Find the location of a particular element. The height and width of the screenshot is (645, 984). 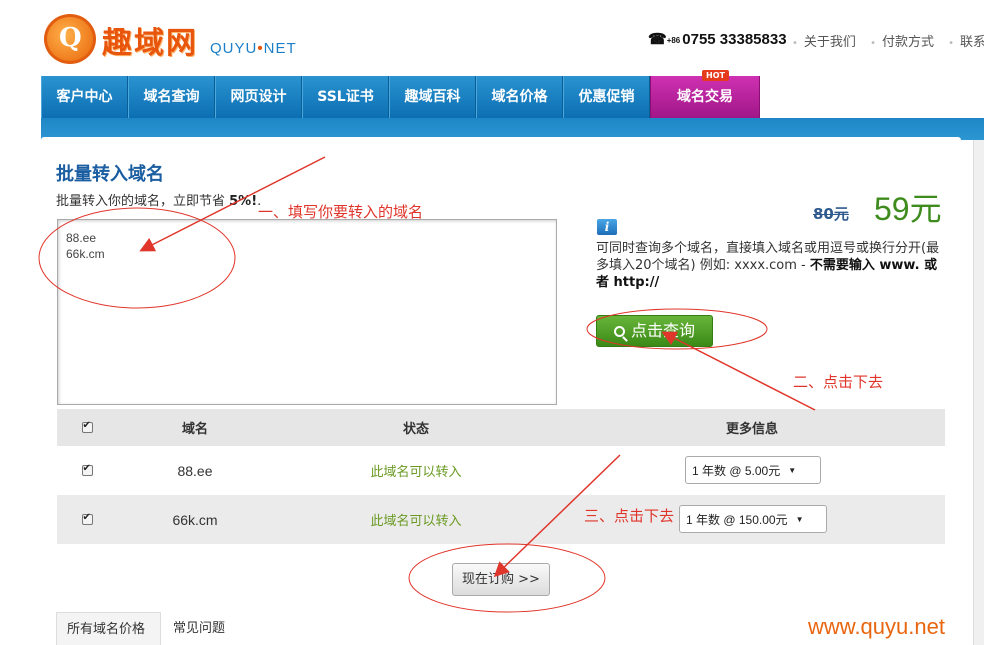

nav-item-domain-search: 域名查询 is located at coordinates (171, 97).